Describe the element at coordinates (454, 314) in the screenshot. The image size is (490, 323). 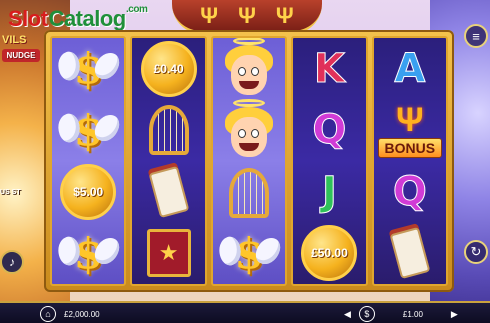
I see `chevron-right-icon: ▶` at that location.